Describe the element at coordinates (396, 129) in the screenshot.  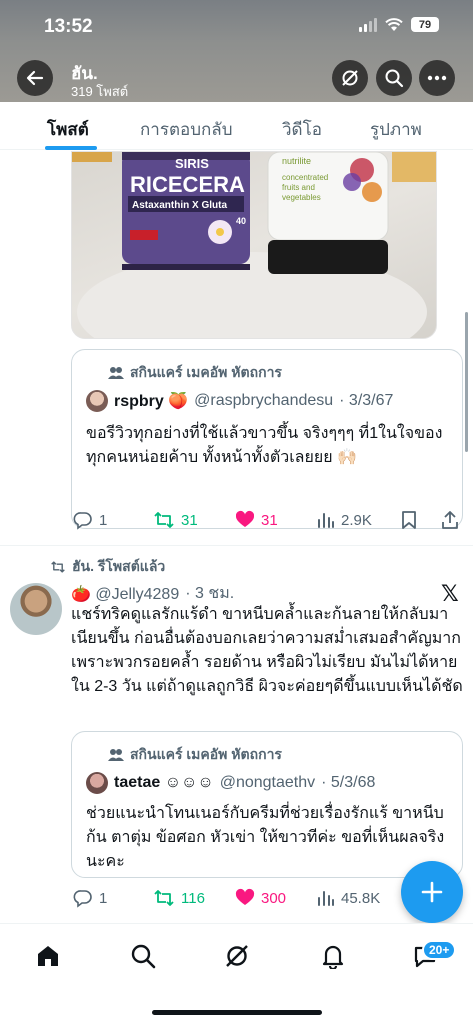
I see `tab-photos: รูปภาพ` at that location.